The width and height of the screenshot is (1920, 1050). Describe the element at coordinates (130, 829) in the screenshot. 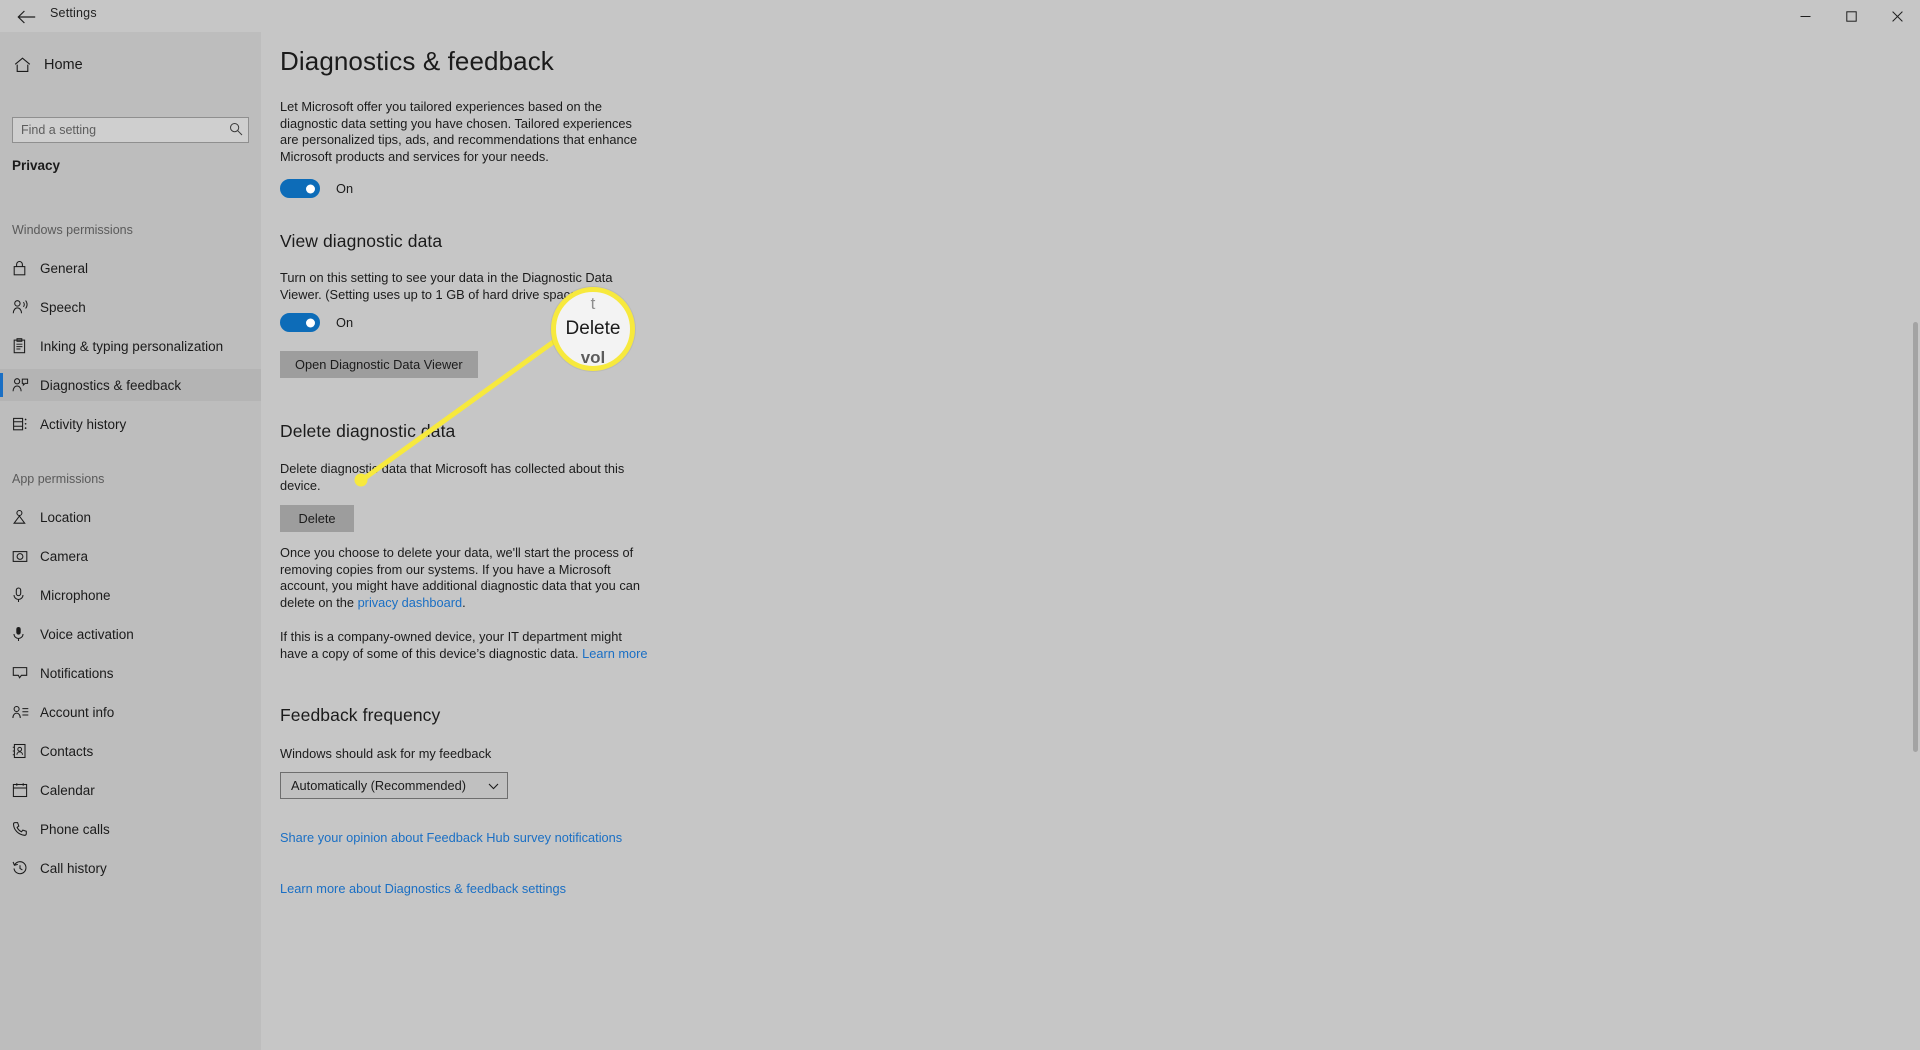

I see `sidebar-item-phone-calls: Phone calls` at that location.